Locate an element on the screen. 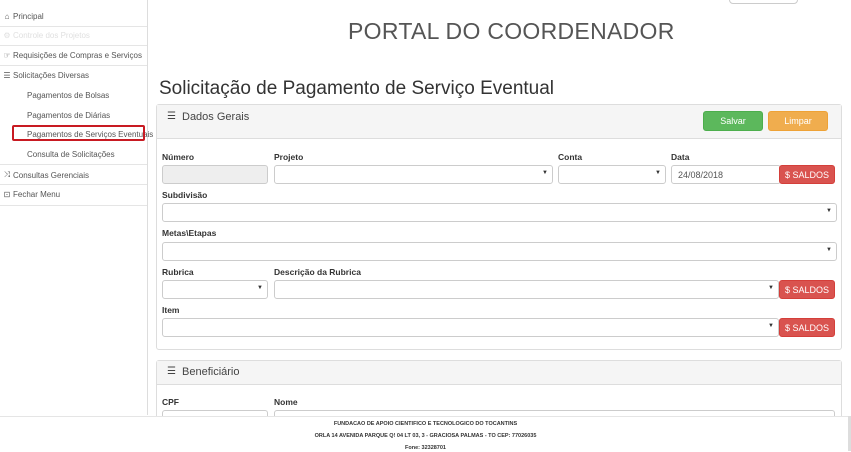 This screenshot has height=452, width=851. saldos-rubrica-button: $ SALDOS is located at coordinates (807, 289).